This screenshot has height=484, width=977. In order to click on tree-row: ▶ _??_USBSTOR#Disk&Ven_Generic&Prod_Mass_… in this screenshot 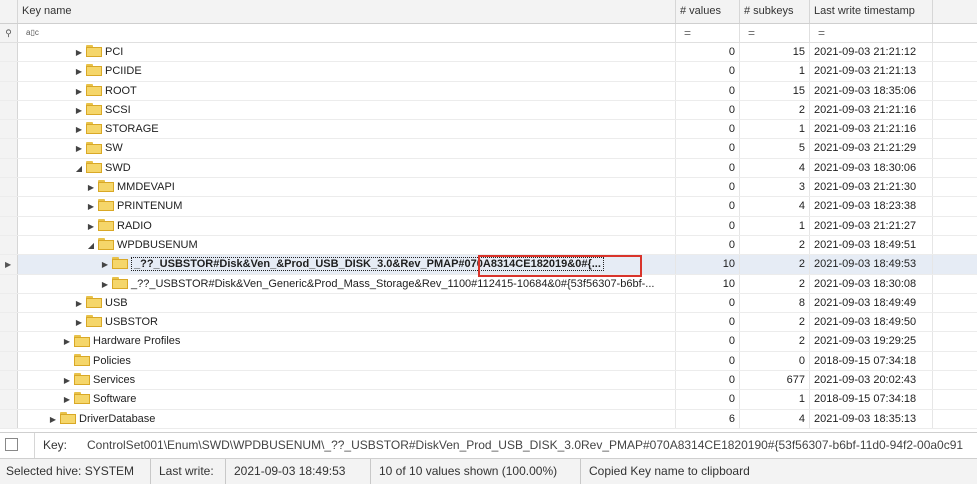, I will do `click(488, 284)`.